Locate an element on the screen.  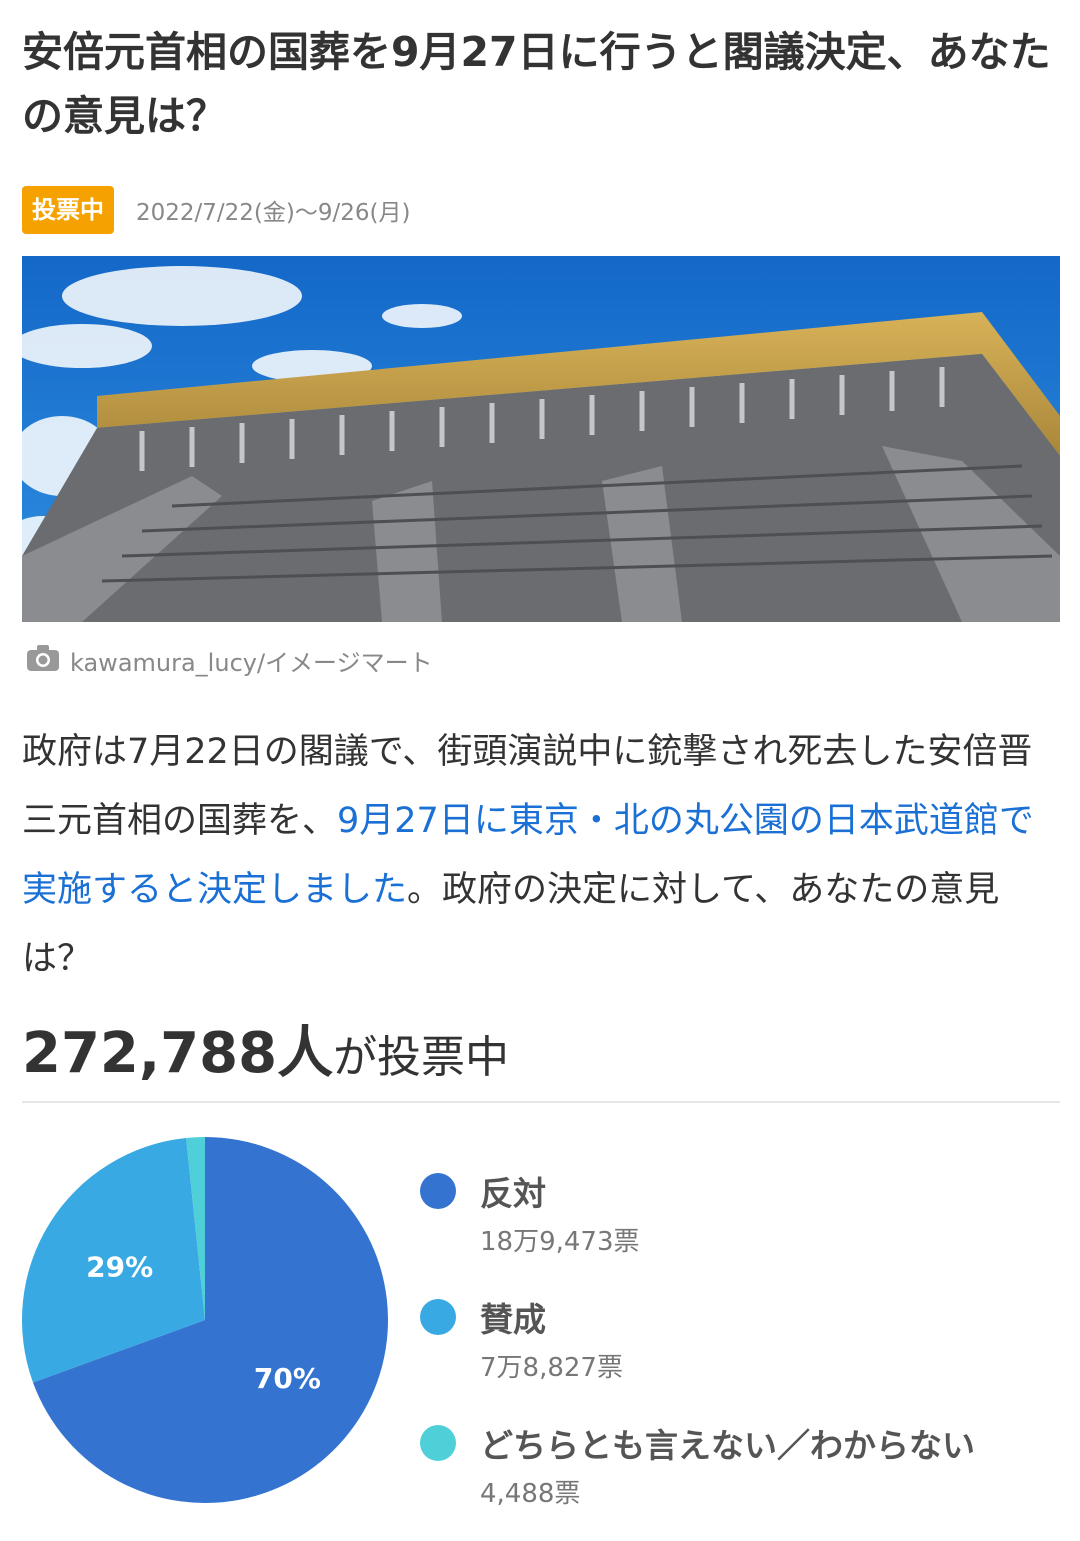
pie-label-0: 70% is located at coordinates (287, 1378).